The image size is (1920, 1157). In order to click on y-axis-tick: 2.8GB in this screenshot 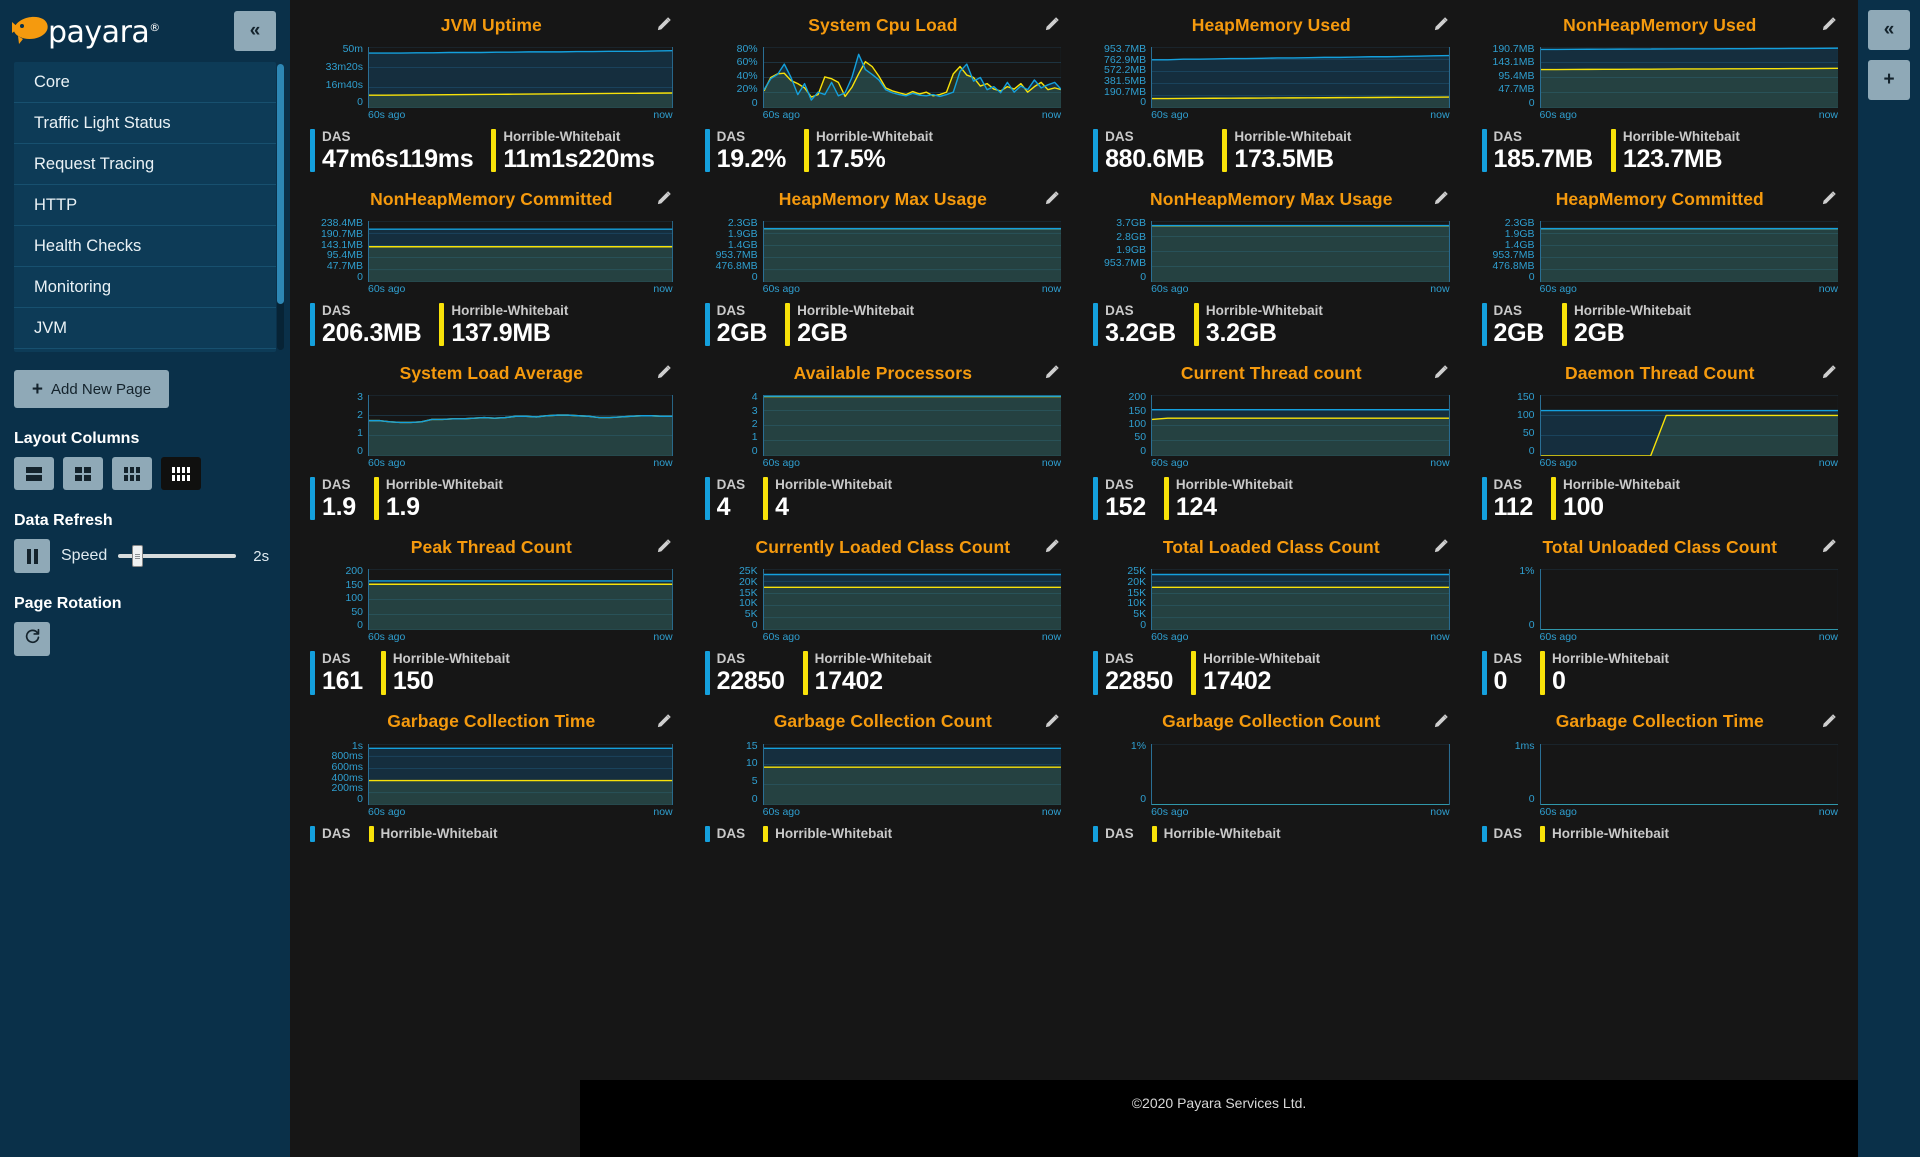, I will do `click(1131, 236)`.